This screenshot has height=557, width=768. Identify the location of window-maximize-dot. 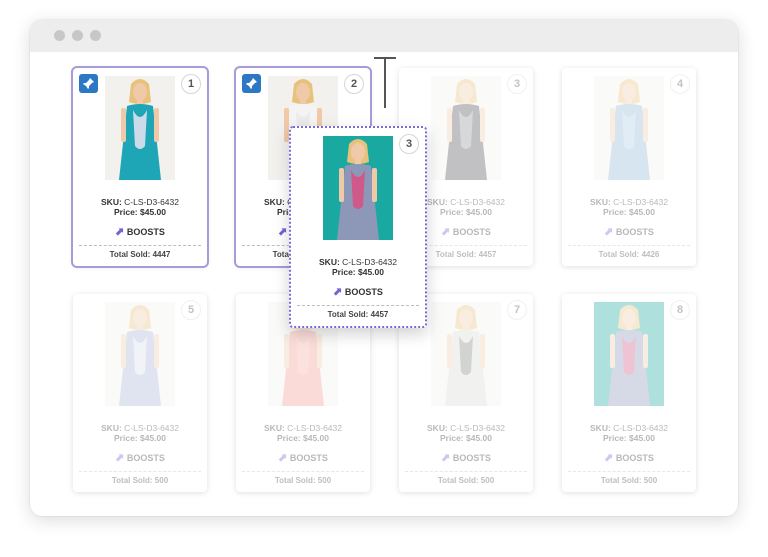
(95, 35).